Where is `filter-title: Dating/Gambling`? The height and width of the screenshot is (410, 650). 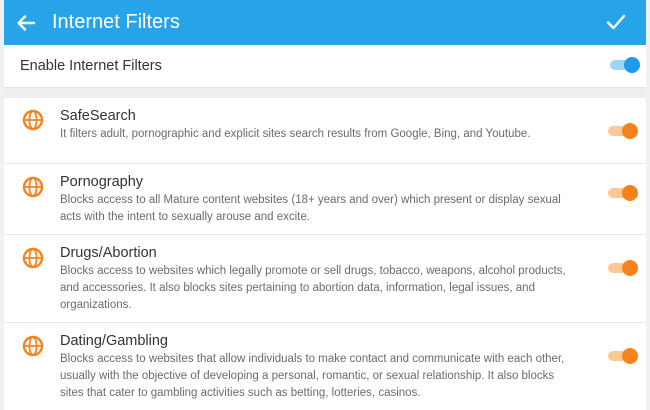 filter-title: Dating/Gambling is located at coordinates (114, 341).